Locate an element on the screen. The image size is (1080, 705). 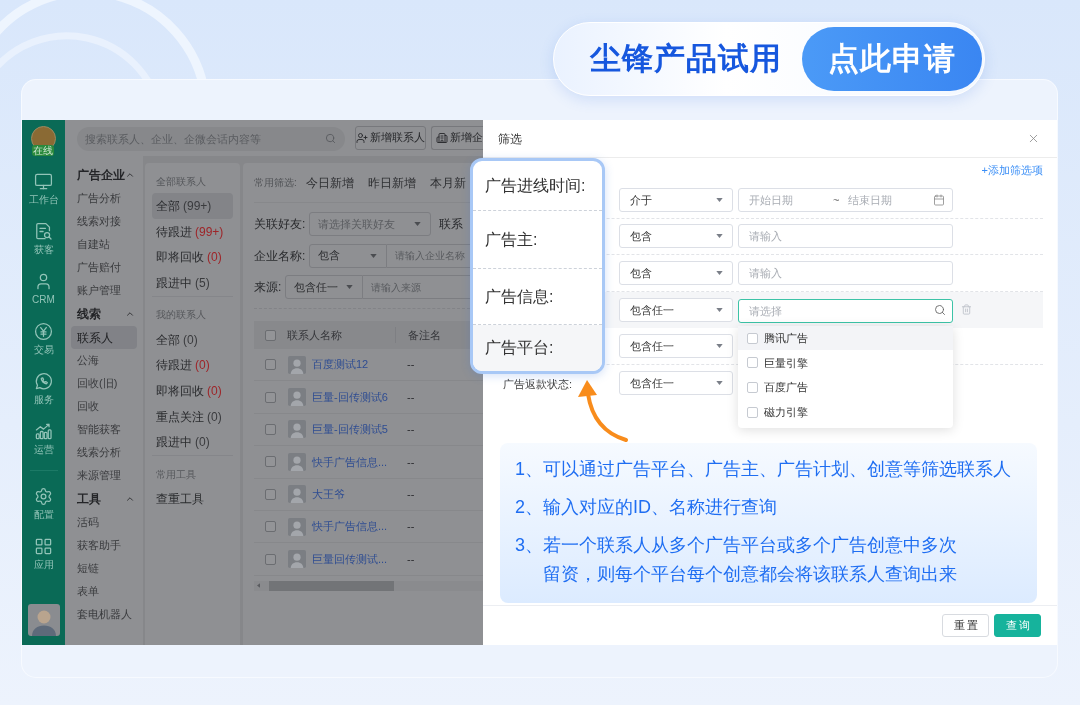
chevron-up-icon is located at coordinates (130, 314).